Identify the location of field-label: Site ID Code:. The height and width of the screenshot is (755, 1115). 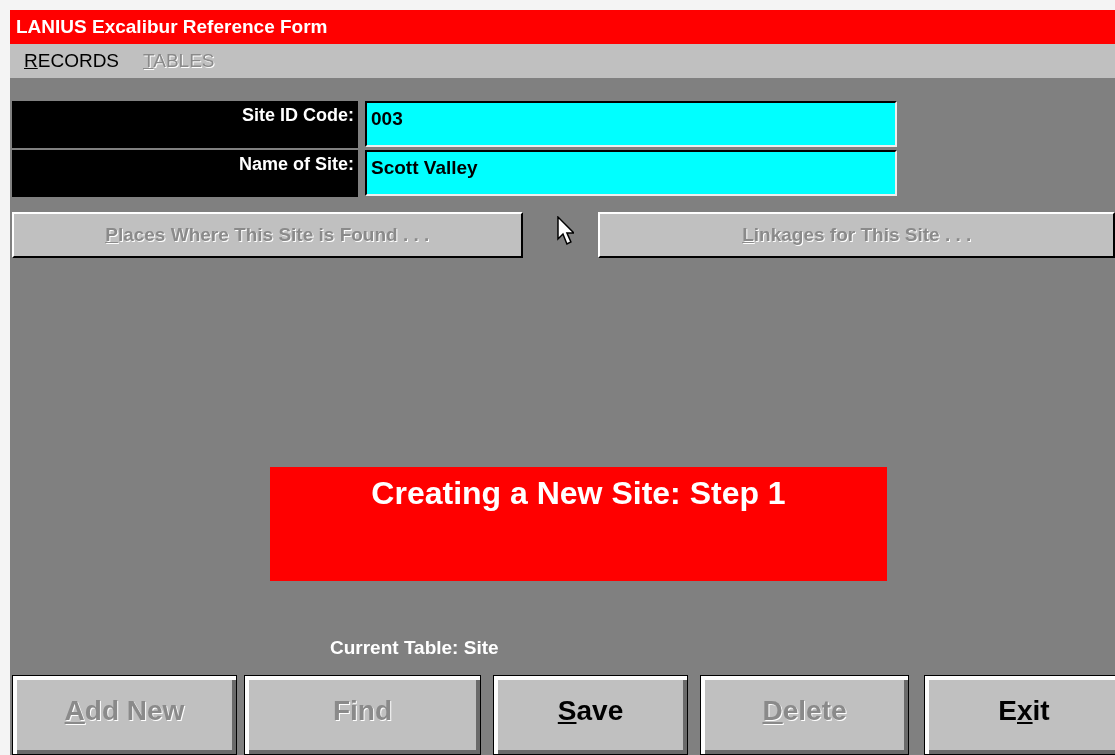
(185, 124).